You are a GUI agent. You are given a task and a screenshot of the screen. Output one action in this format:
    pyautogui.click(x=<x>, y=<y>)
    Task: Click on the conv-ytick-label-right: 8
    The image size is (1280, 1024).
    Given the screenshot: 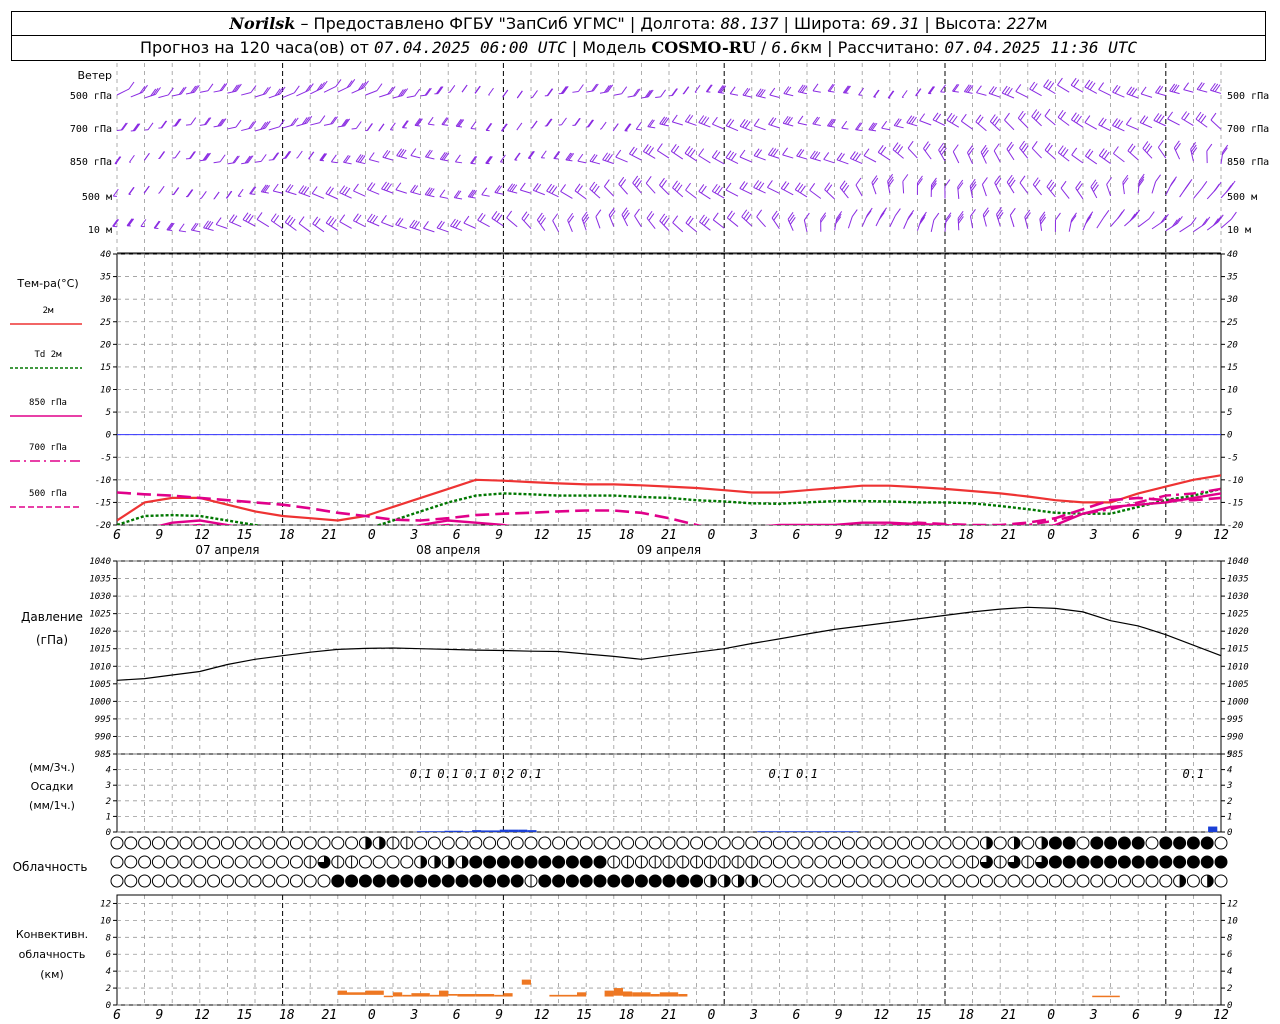 What is the action you would take?
    pyautogui.click(x=1229, y=938)
    